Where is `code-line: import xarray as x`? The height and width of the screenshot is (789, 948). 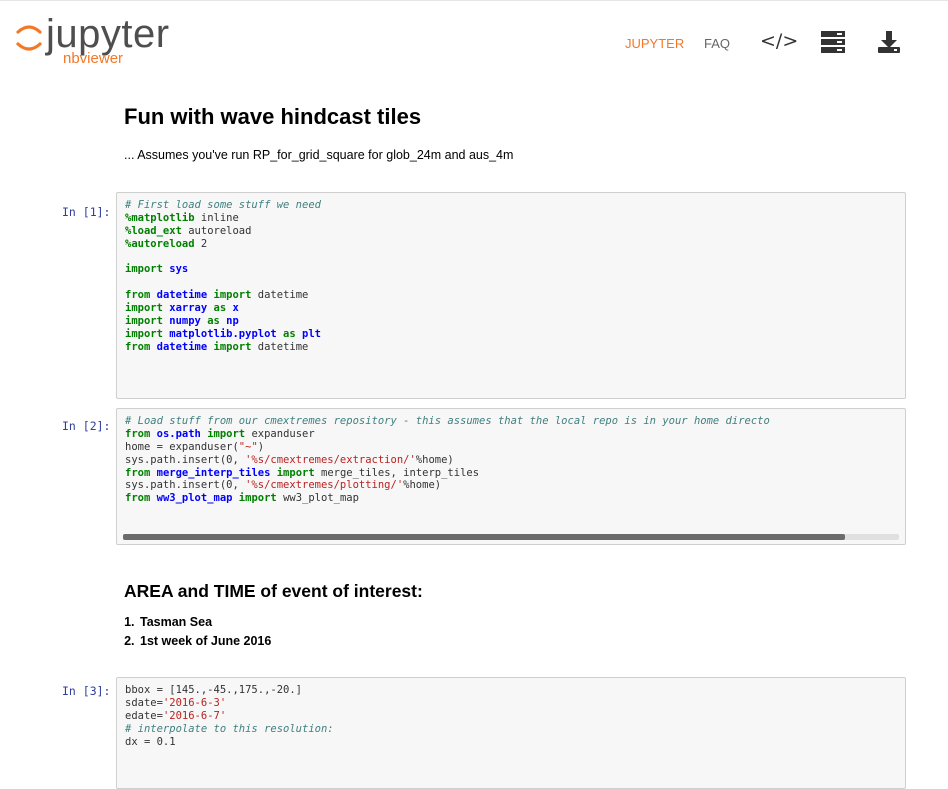
code-line: import xarray as x is located at coordinates (182, 308).